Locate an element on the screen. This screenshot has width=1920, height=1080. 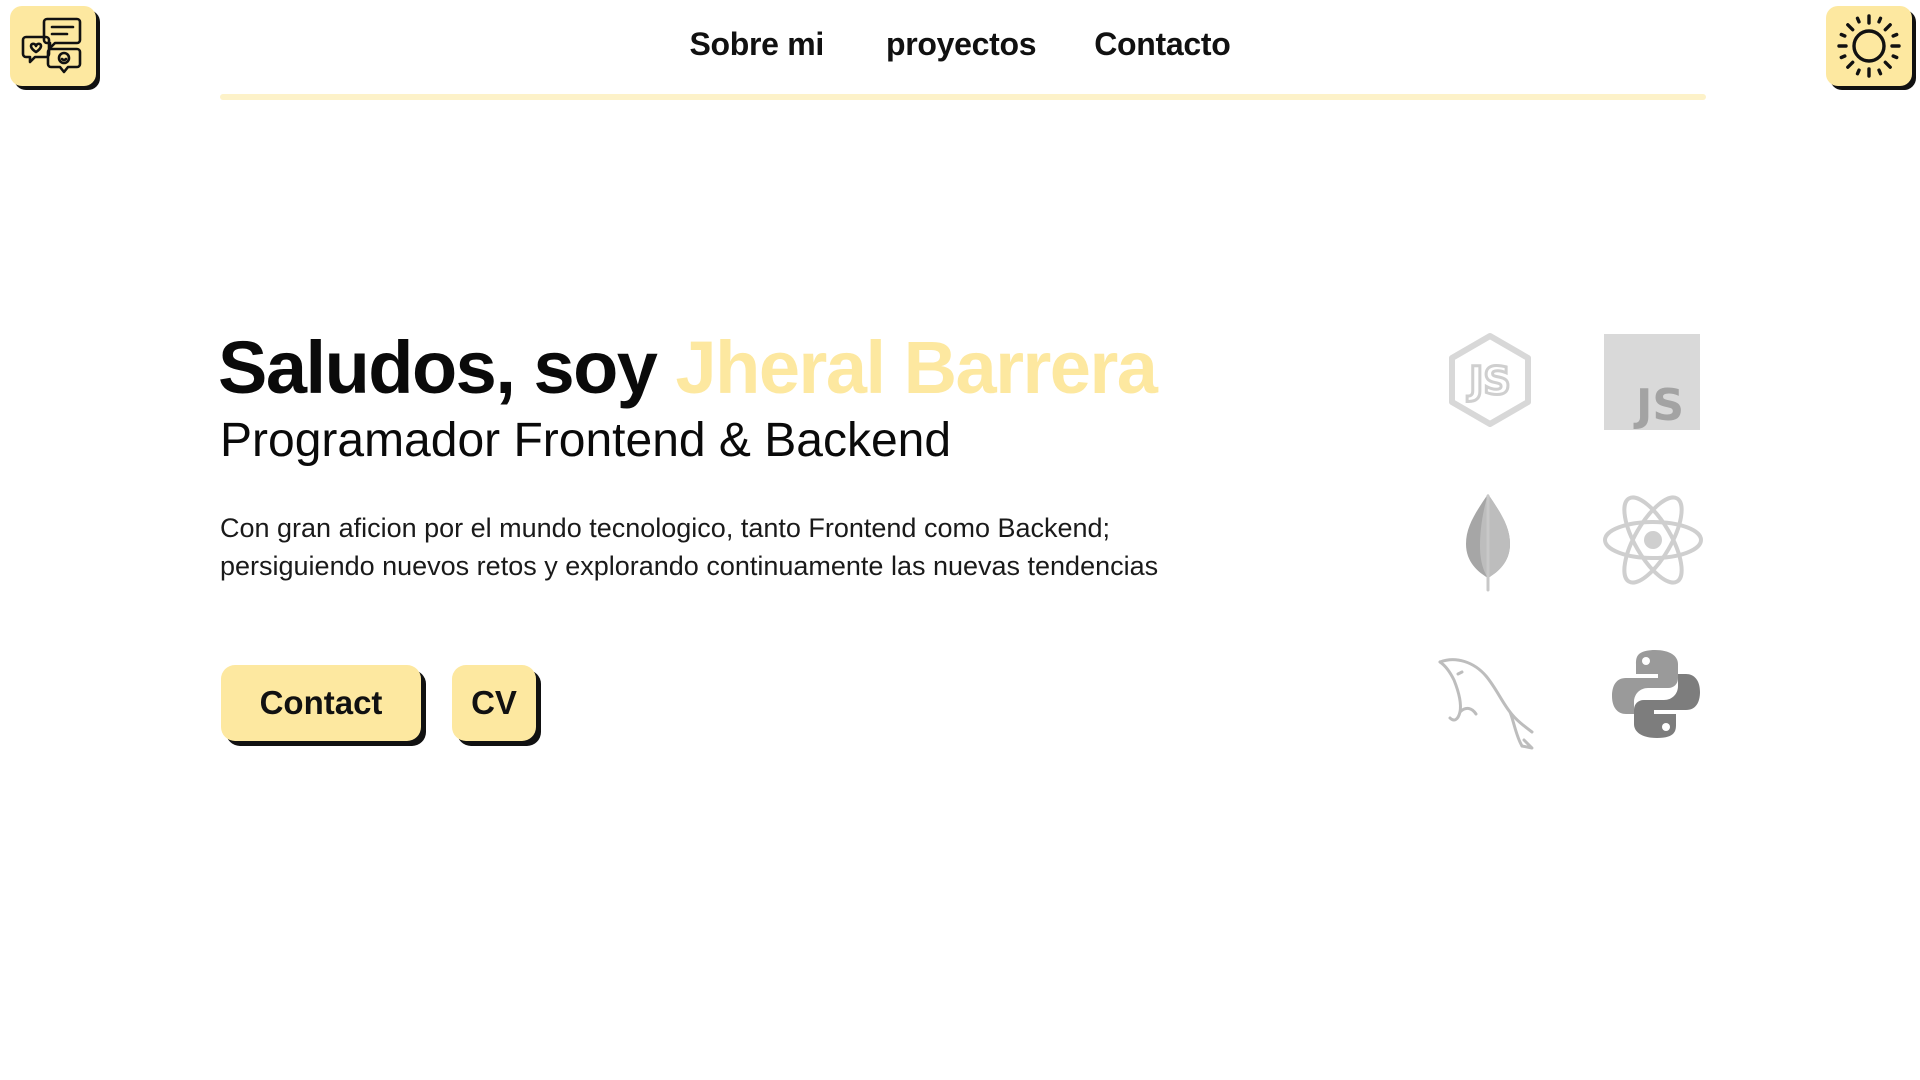
top-nav: Sobre mi proyectos Contacto is located at coordinates (960, 44).